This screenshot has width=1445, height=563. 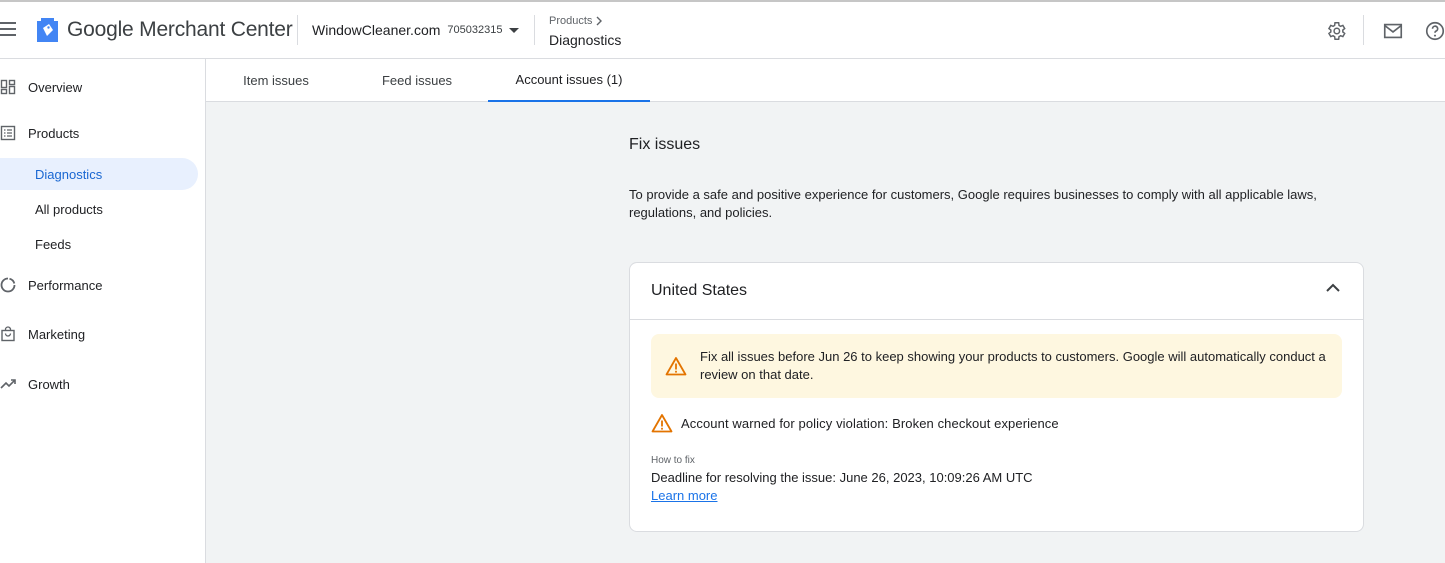 What do you see at coordinates (585, 40) in the screenshot?
I see `page-title: Diagnostics` at bounding box center [585, 40].